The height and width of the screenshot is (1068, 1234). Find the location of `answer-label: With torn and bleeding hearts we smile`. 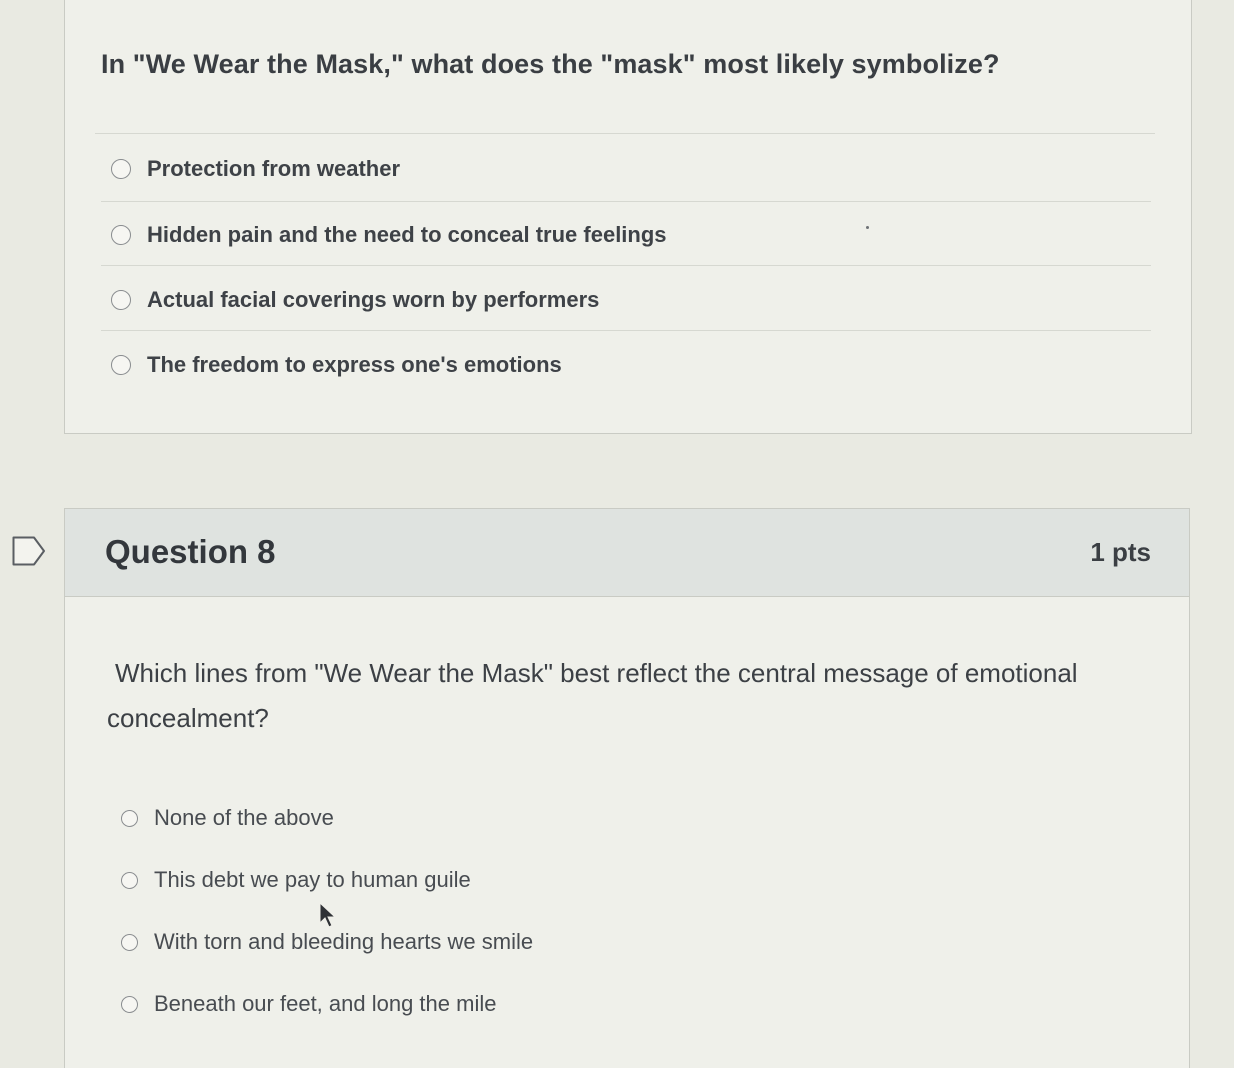

answer-label: With torn and bleeding hearts we smile is located at coordinates (344, 941).